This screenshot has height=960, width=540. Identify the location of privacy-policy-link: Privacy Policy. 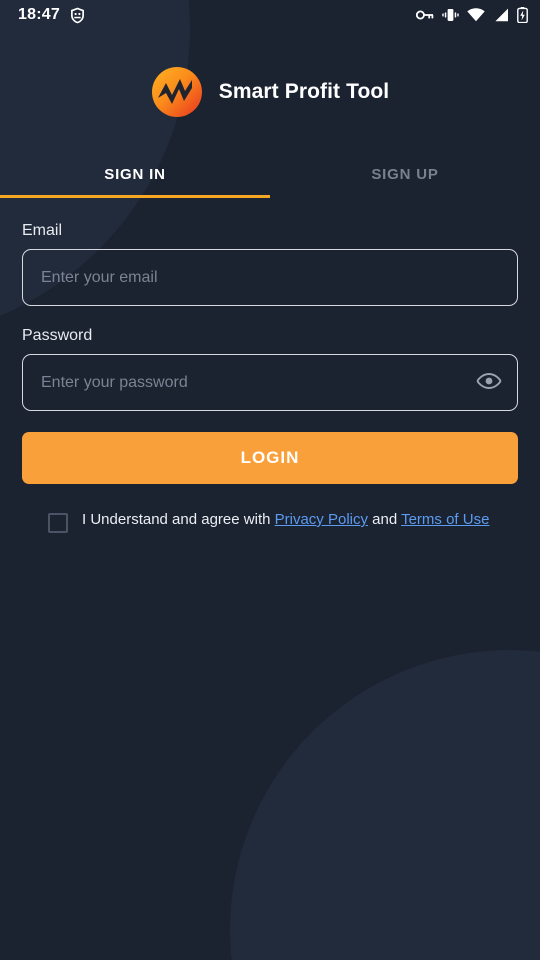
(321, 519).